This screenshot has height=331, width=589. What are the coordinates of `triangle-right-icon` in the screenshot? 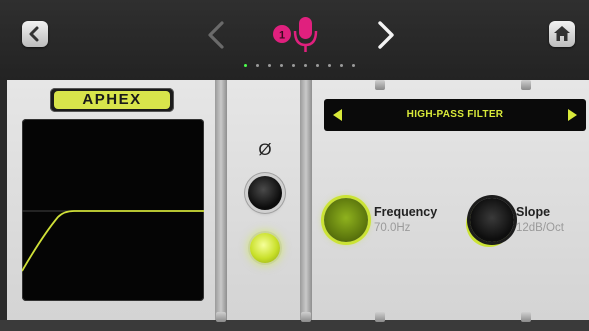 It's located at (573, 115).